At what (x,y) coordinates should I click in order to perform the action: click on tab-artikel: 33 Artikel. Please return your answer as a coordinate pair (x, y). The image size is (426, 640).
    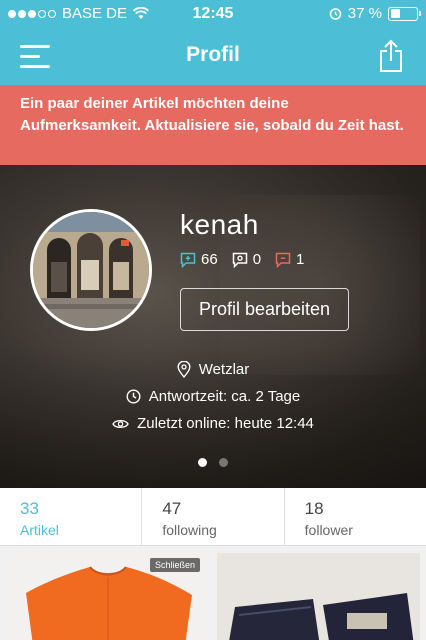
    Looking at the image, I should click on (71, 516).